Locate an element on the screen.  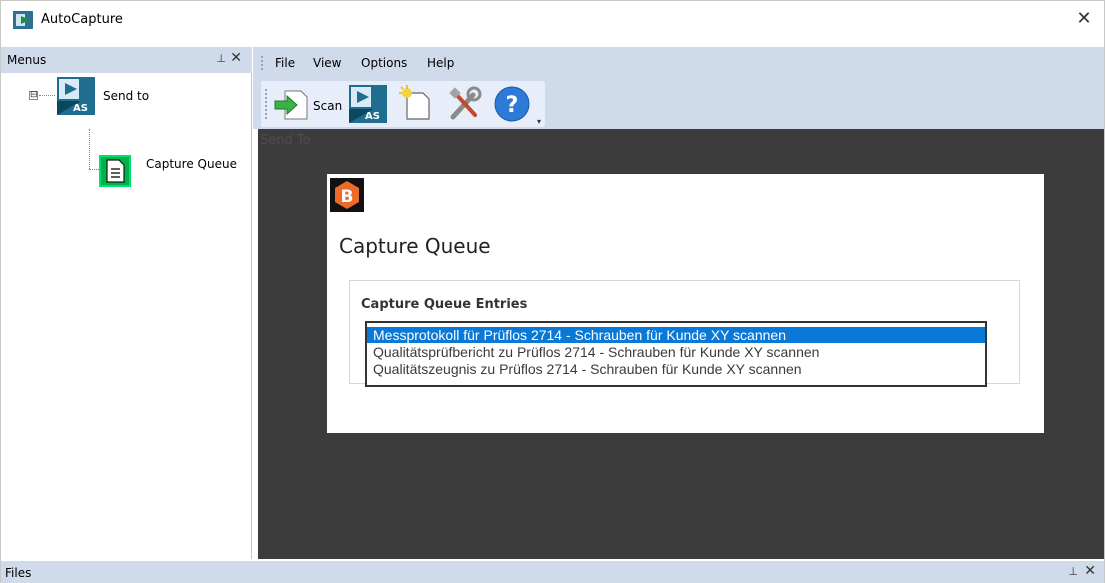
files-pane: Files ⊥ ✕ is located at coordinates (552, 572).